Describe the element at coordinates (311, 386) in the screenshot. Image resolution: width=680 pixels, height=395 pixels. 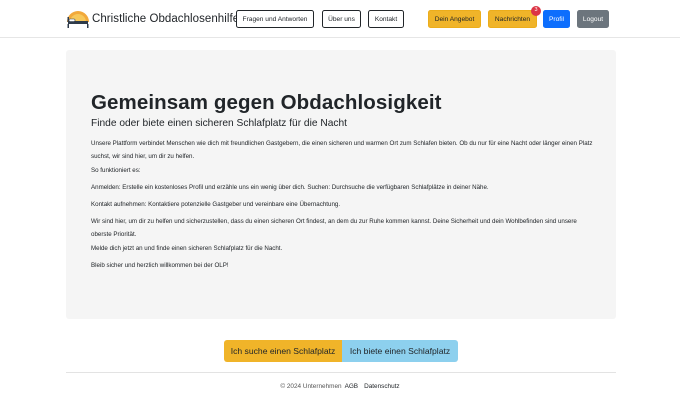
I see `copyright-text: © 2024 Unternehmen` at that location.